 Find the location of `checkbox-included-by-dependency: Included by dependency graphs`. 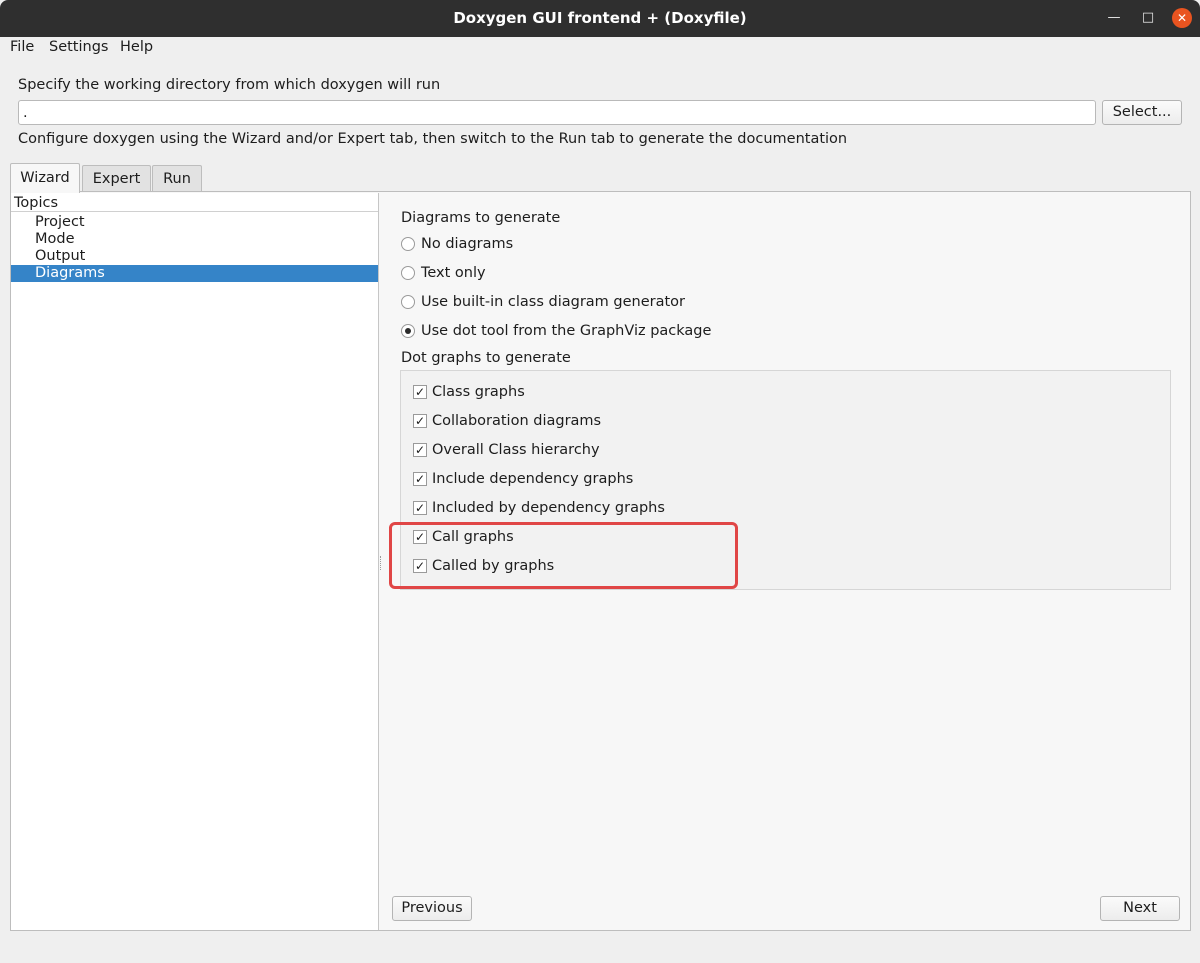

checkbox-included-by-dependency: Included by dependency graphs is located at coordinates (548, 508).